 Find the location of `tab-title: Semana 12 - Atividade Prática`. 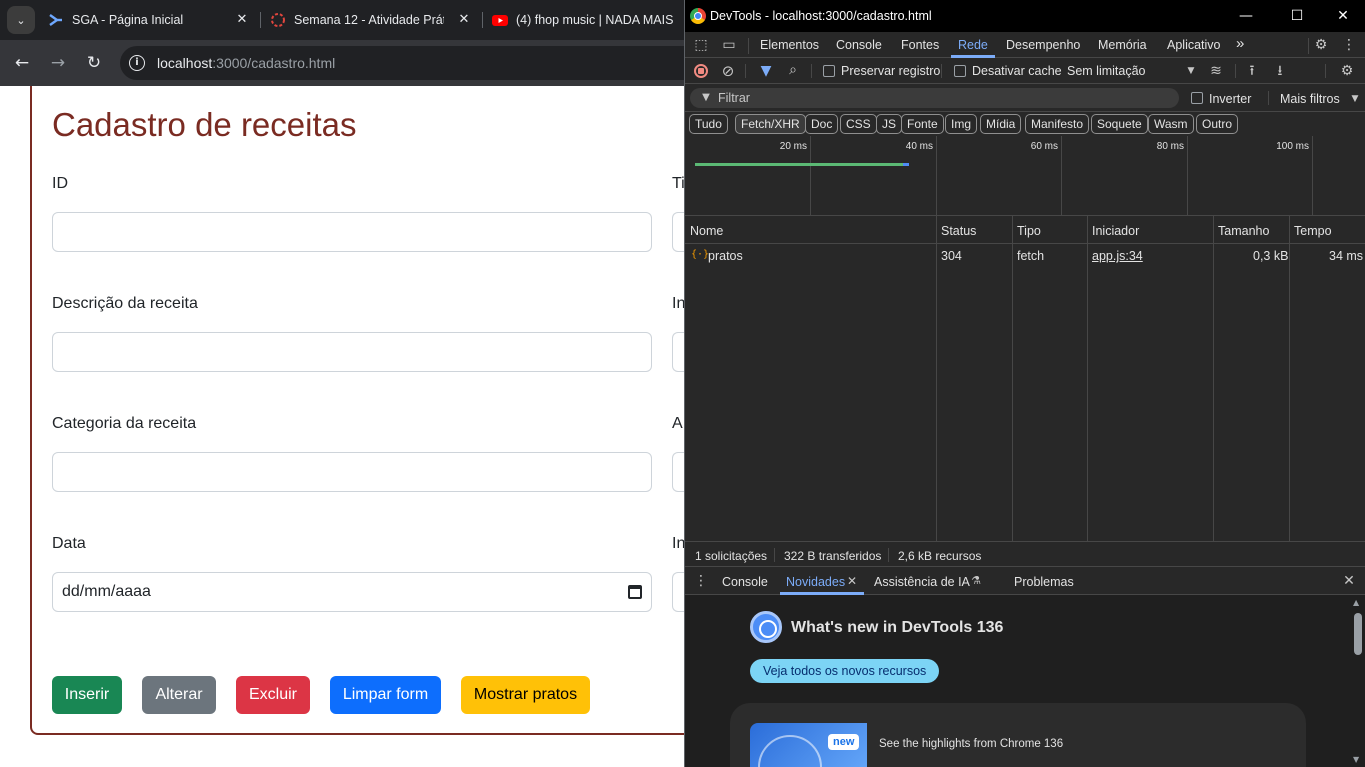

tab-title: Semana 12 - Atividade Prática is located at coordinates (369, 20).